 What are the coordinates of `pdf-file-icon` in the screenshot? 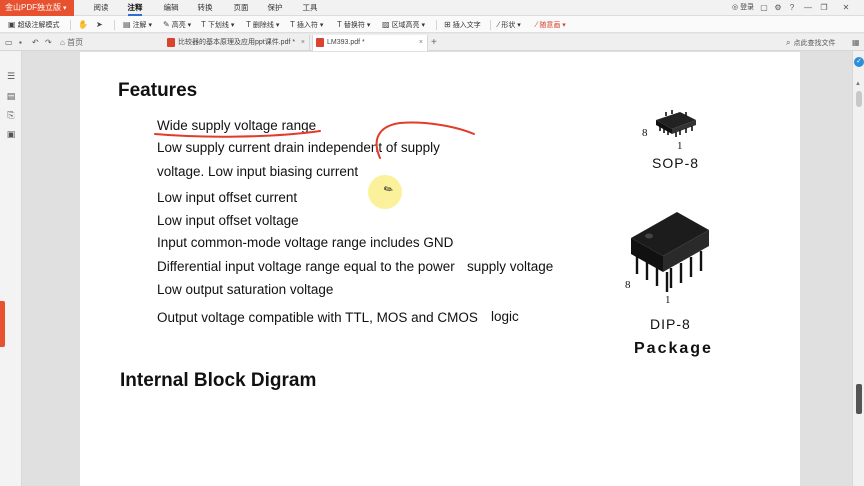 It's located at (171, 42).